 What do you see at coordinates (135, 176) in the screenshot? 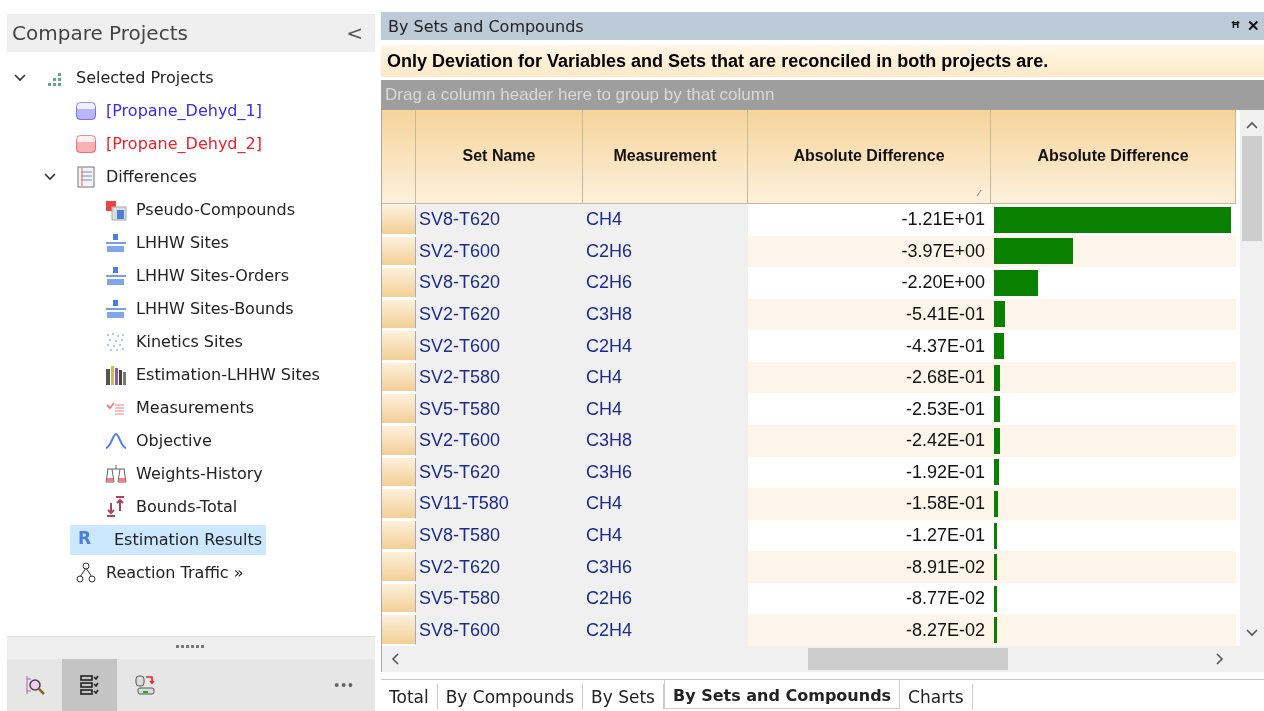
I see `tree-item: Differences` at bounding box center [135, 176].